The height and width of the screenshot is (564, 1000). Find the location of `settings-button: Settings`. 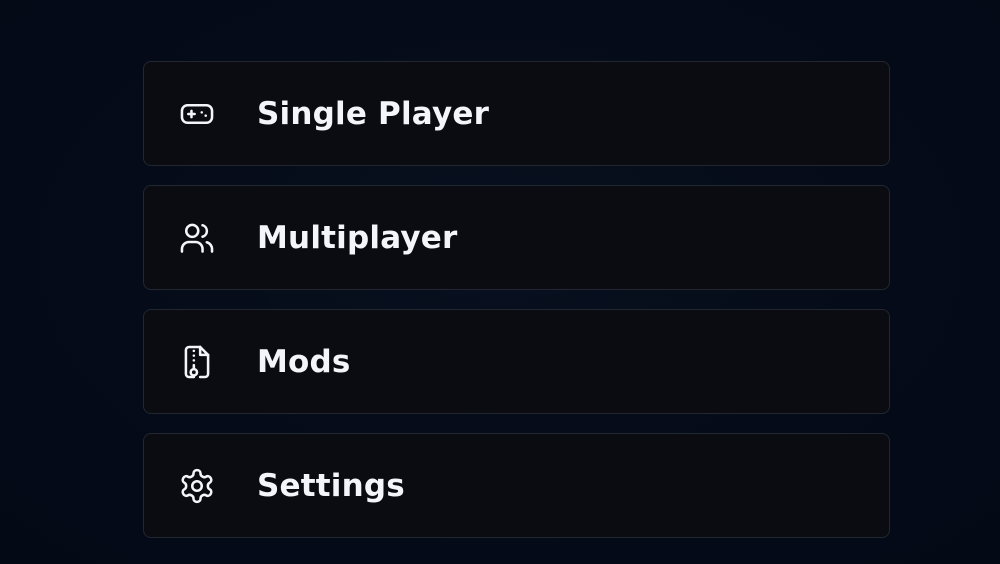

settings-button: Settings is located at coordinates (516, 485).